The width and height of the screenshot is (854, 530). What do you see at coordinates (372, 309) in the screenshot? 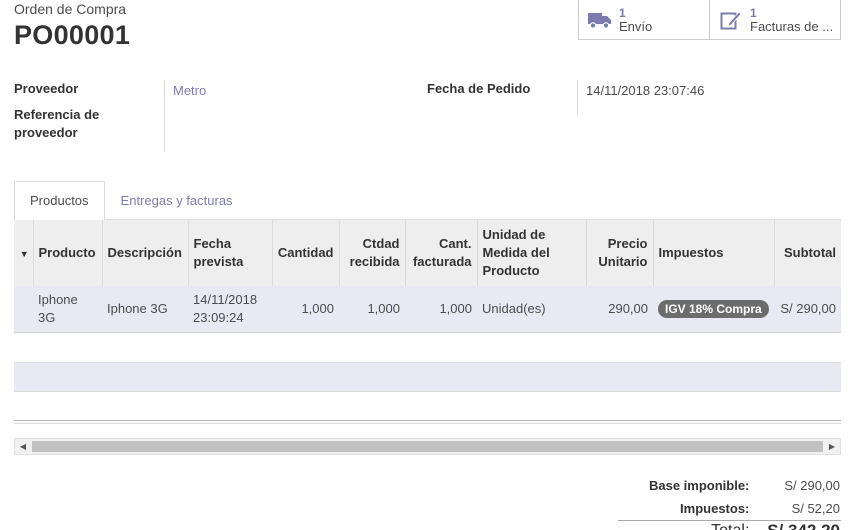
I see `cell-ctdad-recibida: 1,000` at bounding box center [372, 309].